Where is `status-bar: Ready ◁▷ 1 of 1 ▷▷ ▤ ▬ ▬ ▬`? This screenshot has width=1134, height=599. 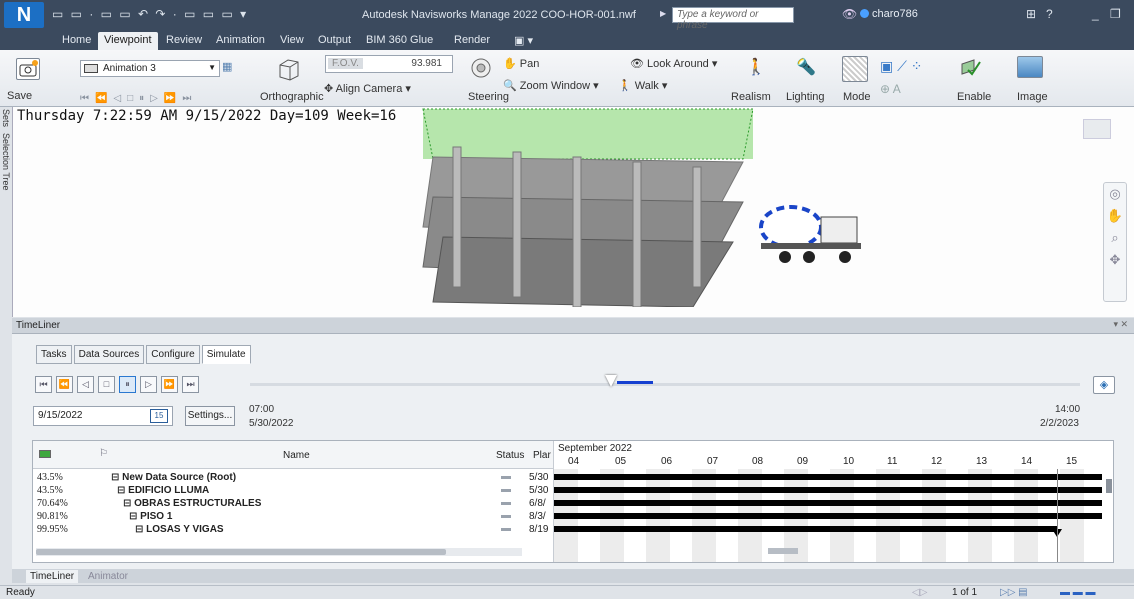 status-bar: Ready ◁▷ 1 of 1 ▷▷ ▤ ▬ ▬ ▬ is located at coordinates (567, 592).